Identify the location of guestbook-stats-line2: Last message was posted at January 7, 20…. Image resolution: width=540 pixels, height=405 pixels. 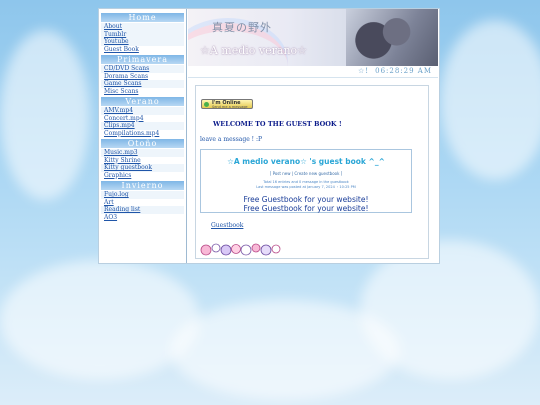
(306, 187).